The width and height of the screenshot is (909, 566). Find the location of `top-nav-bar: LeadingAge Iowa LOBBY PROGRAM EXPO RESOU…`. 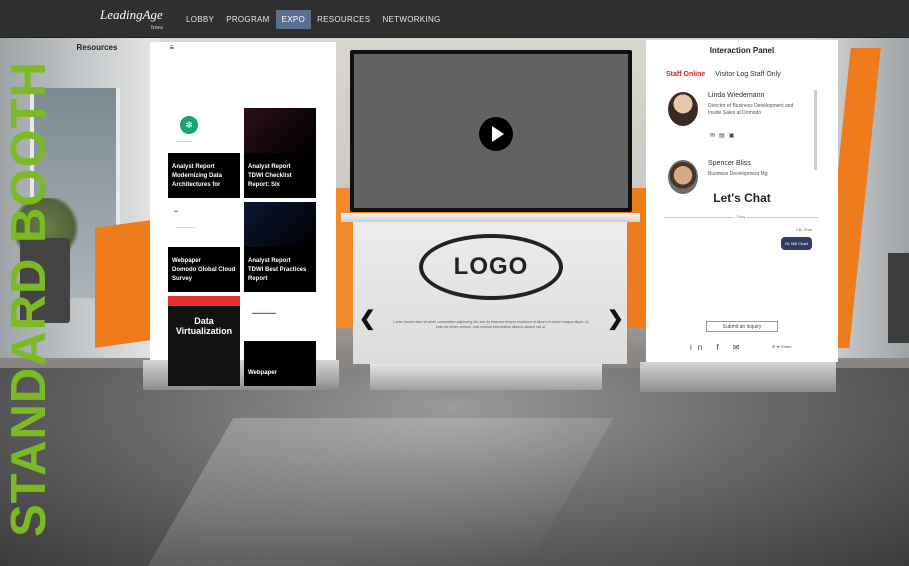

top-nav-bar: LeadingAge Iowa LOBBY PROGRAM EXPO RESOU… is located at coordinates (454, 19).